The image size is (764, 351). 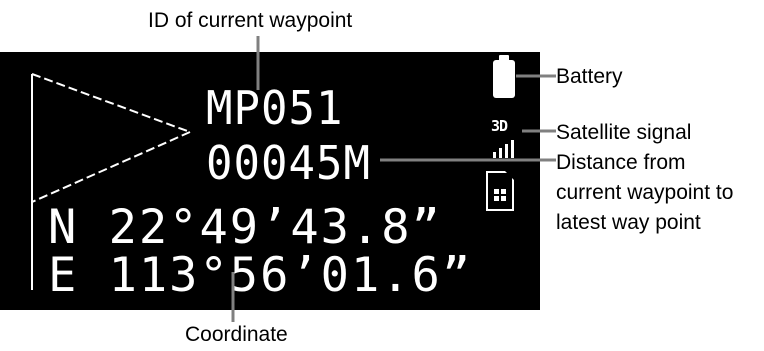 What do you see at coordinates (504, 76) in the screenshot?
I see `battery-icon` at bounding box center [504, 76].